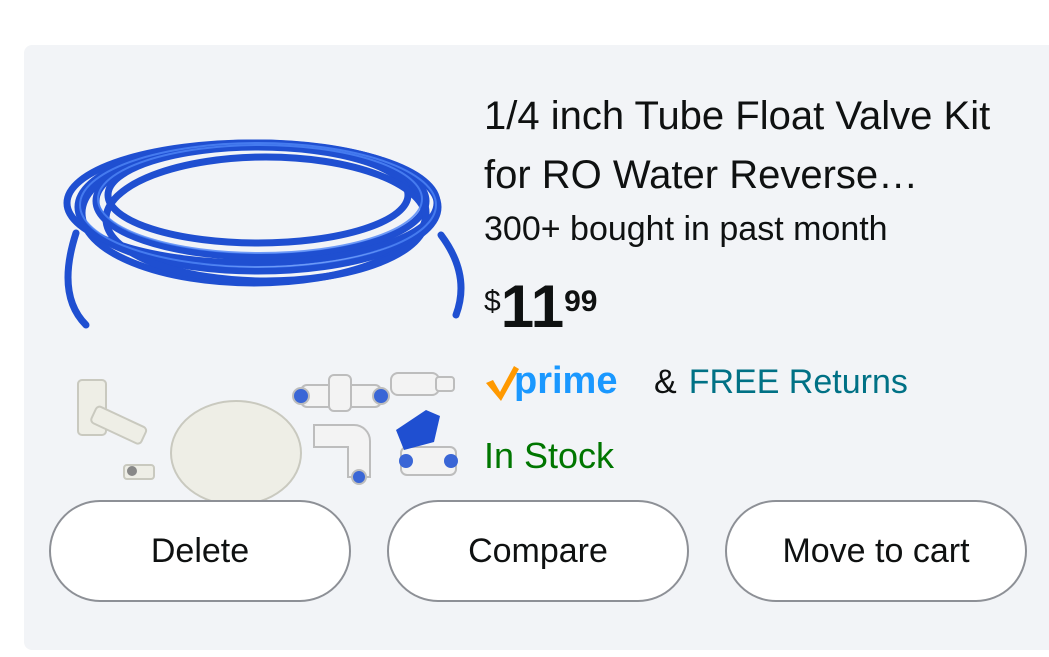 The image size is (1049, 657). Describe the element at coordinates (538, 551) in the screenshot. I see `compare-button: Compare` at that location.